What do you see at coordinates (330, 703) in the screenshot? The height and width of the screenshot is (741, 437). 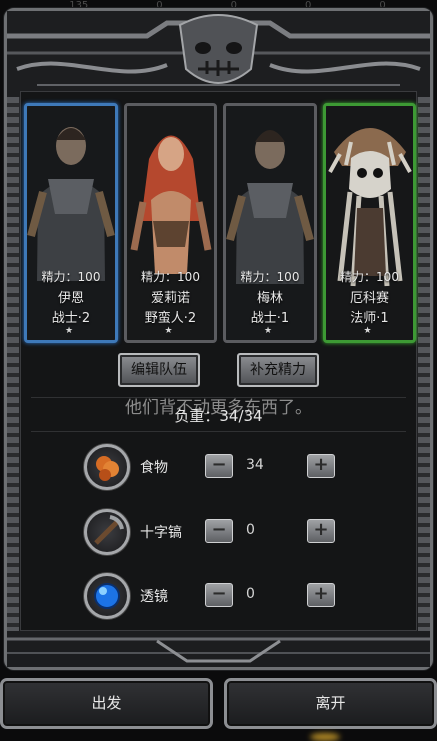 I see `leave-button: 离开` at bounding box center [330, 703].